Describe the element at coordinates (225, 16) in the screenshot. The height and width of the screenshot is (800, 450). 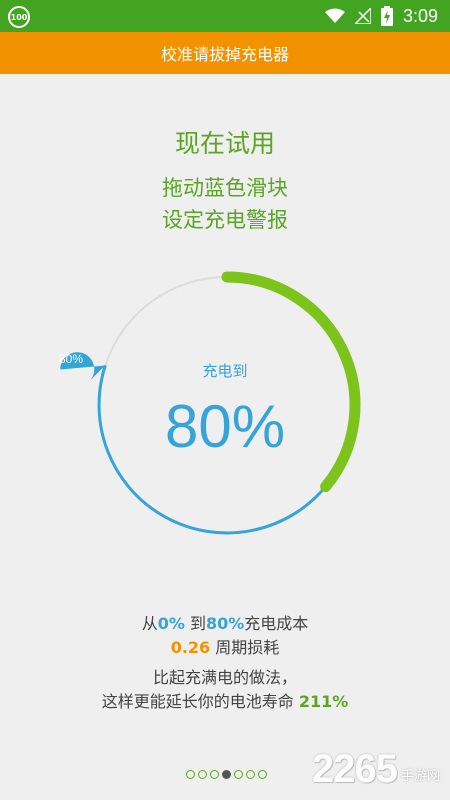
I see `status-bar: 100 3:09` at that location.